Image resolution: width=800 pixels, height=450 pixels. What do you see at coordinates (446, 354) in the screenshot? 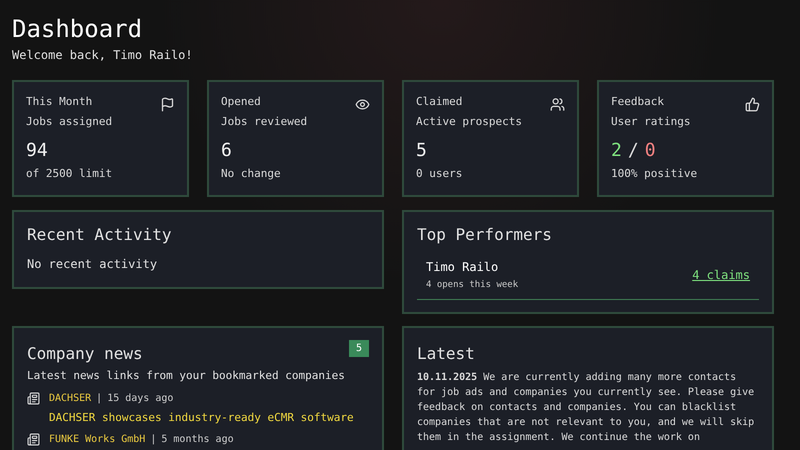
I see `card-title: Latest` at bounding box center [446, 354].